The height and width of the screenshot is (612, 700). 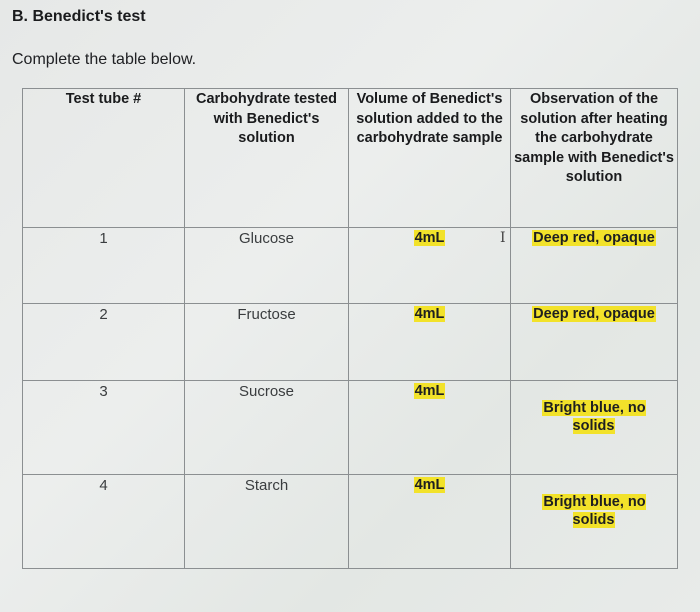 What do you see at coordinates (503, 238) in the screenshot?
I see `text-cursor-icon: I` at bounding box center [503, 238].